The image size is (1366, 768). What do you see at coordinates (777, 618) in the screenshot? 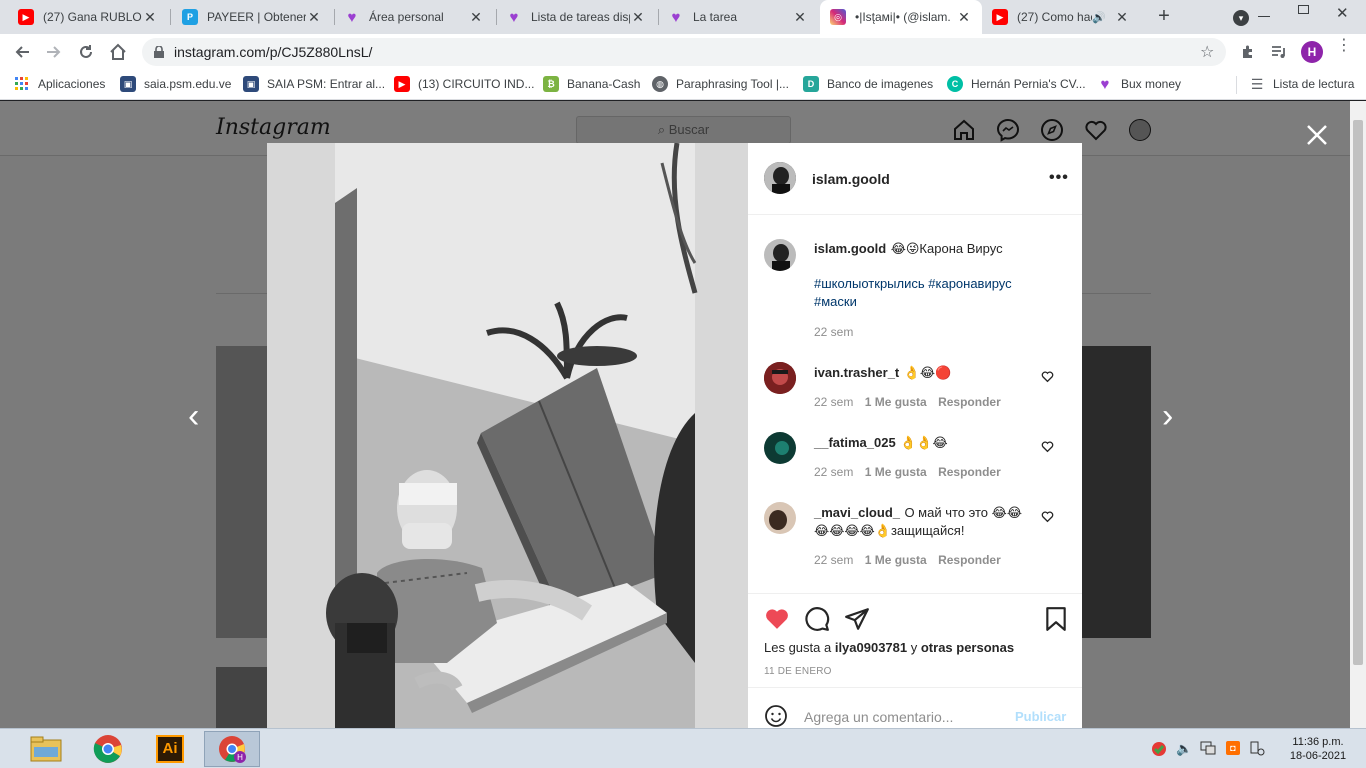
I see `like-heart-icon` at bounding box center [777, 618].